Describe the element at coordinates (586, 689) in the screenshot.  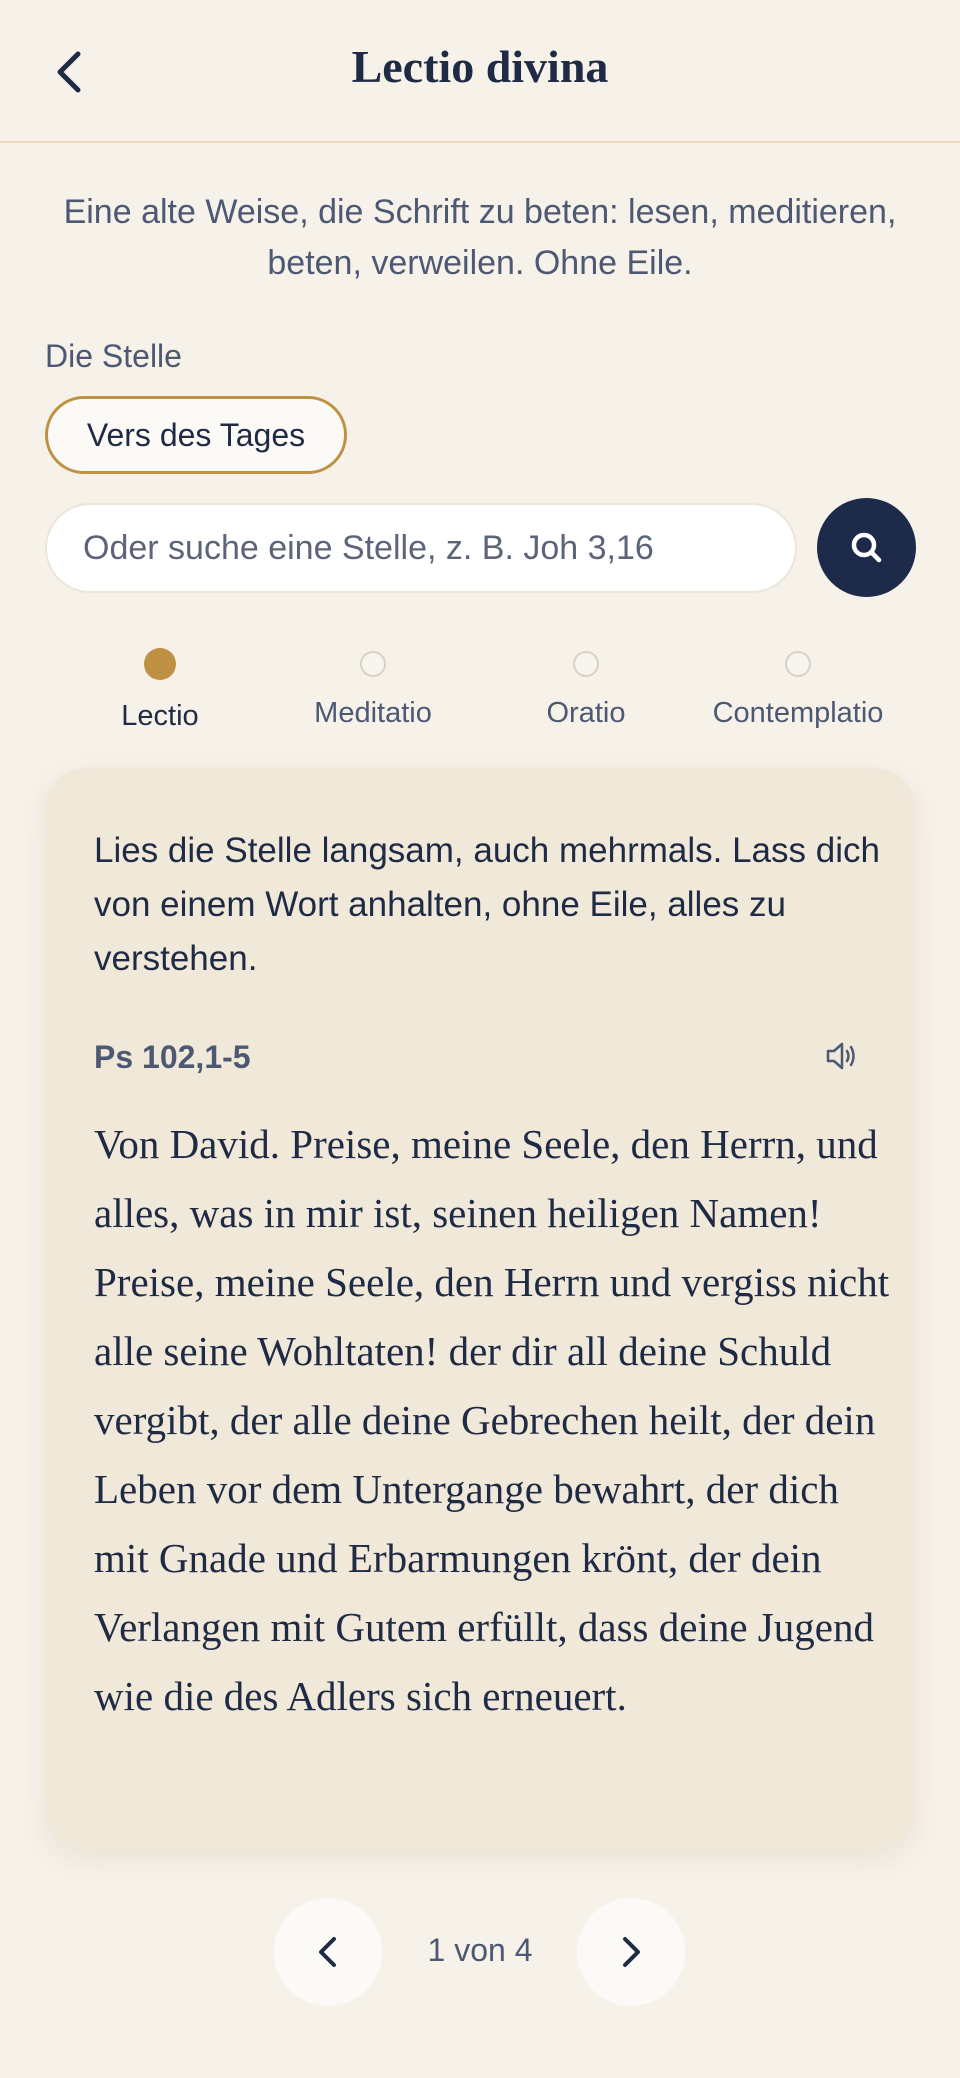
I see `step-oratio: Oratio` at that location.